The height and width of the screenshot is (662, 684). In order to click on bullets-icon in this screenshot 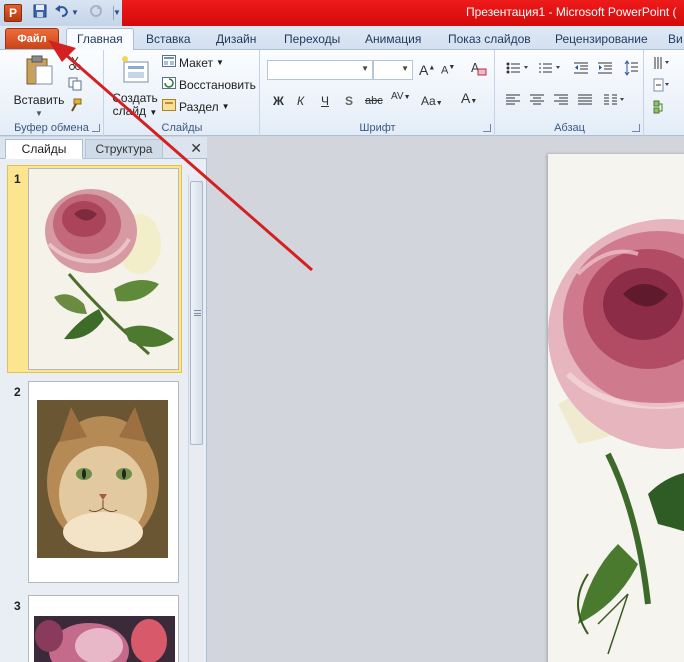, I will do `click(518, 69)`.